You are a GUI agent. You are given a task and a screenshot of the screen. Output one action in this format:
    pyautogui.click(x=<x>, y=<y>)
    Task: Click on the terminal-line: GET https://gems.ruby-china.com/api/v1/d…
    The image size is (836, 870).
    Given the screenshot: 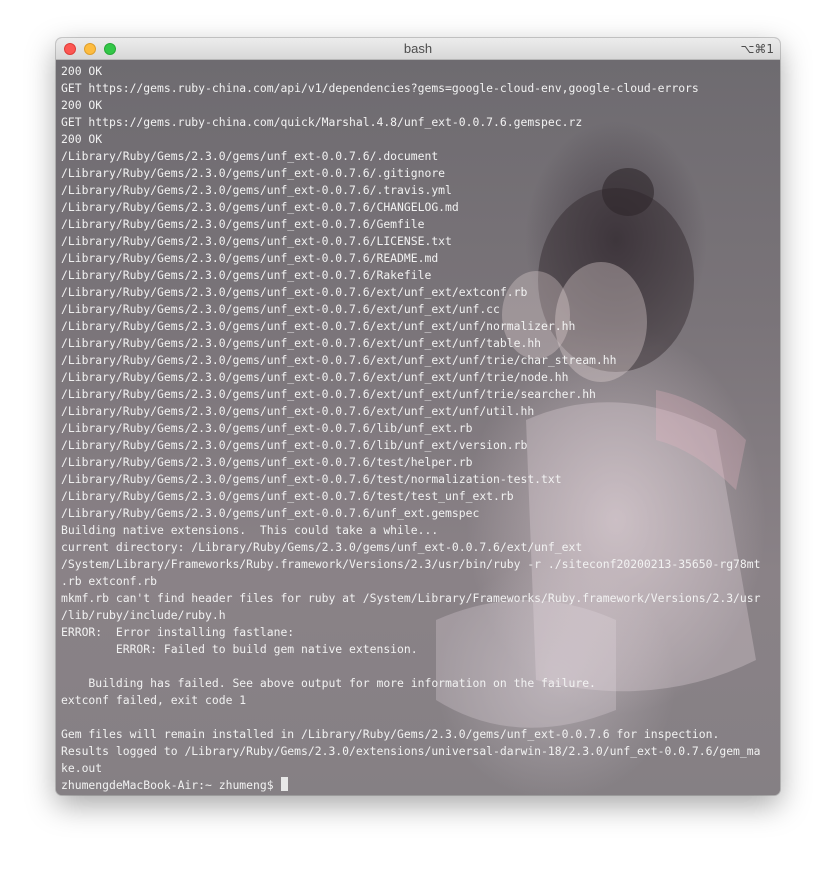 What is the action you would take?
    pyautogui.click(x=380, y=88)
    